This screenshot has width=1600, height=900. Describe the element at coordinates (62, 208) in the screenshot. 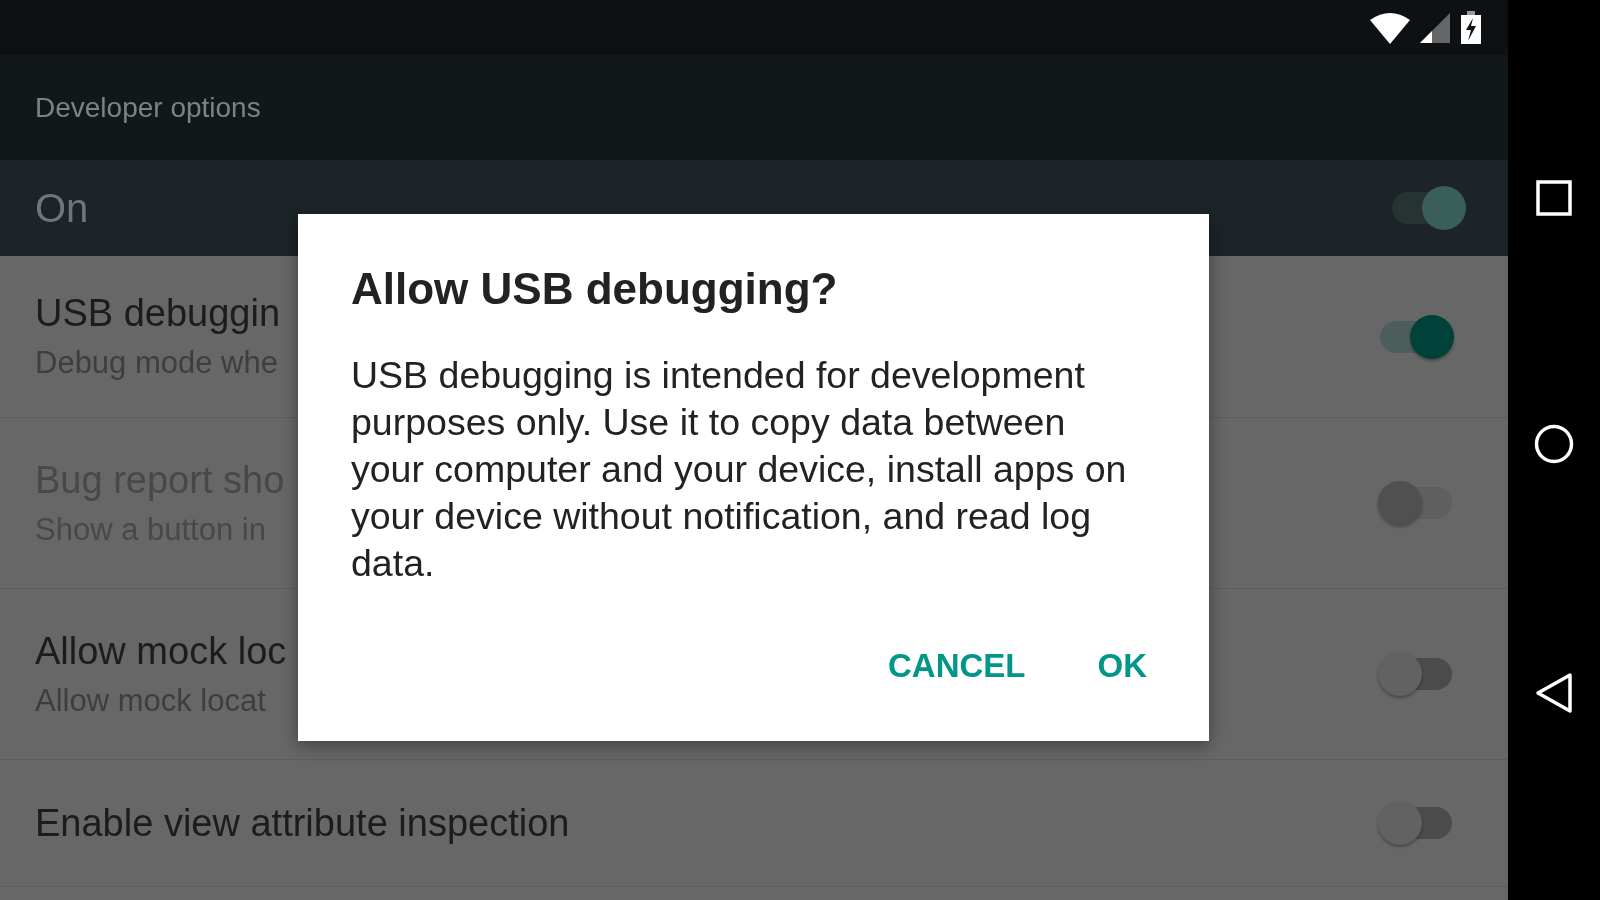

I see `master-switch-label: On` at that location.